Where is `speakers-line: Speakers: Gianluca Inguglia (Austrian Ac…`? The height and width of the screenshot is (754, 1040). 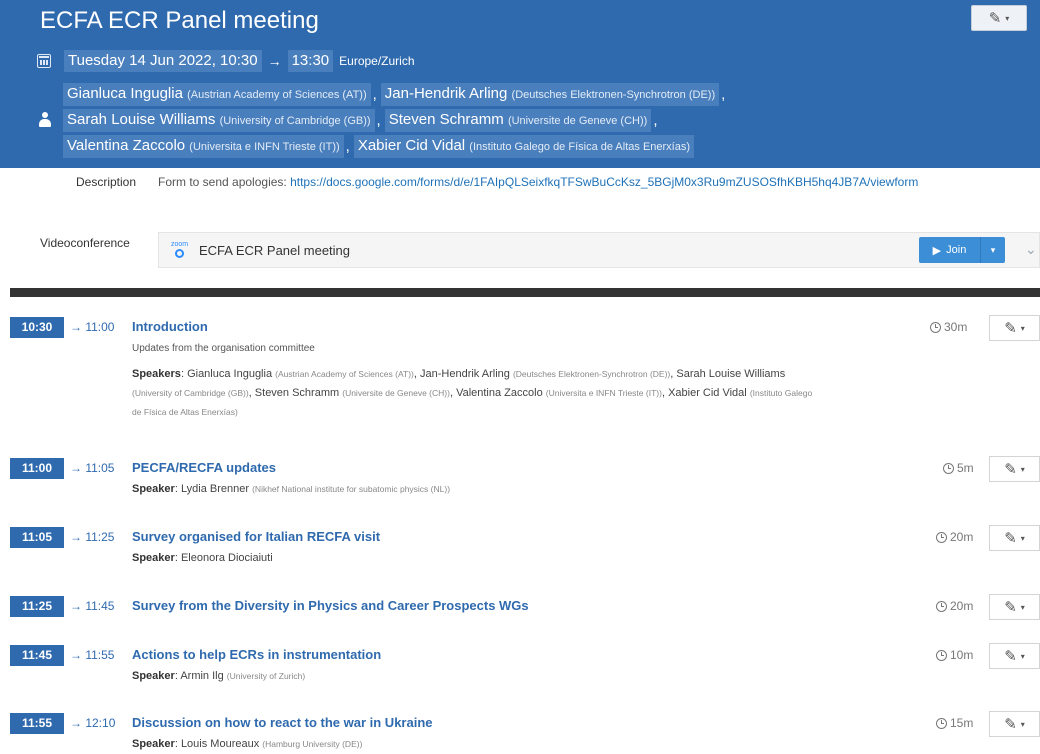 speakers-line: Speakers: Gianluca Inguglia (Austrian Ac… is located at coordinates (459, 374).